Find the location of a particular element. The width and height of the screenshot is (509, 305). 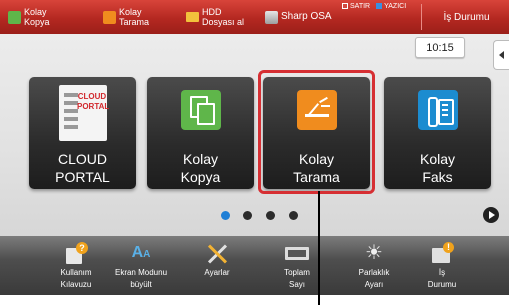

next-page-button is located at coordinates (491, 215).